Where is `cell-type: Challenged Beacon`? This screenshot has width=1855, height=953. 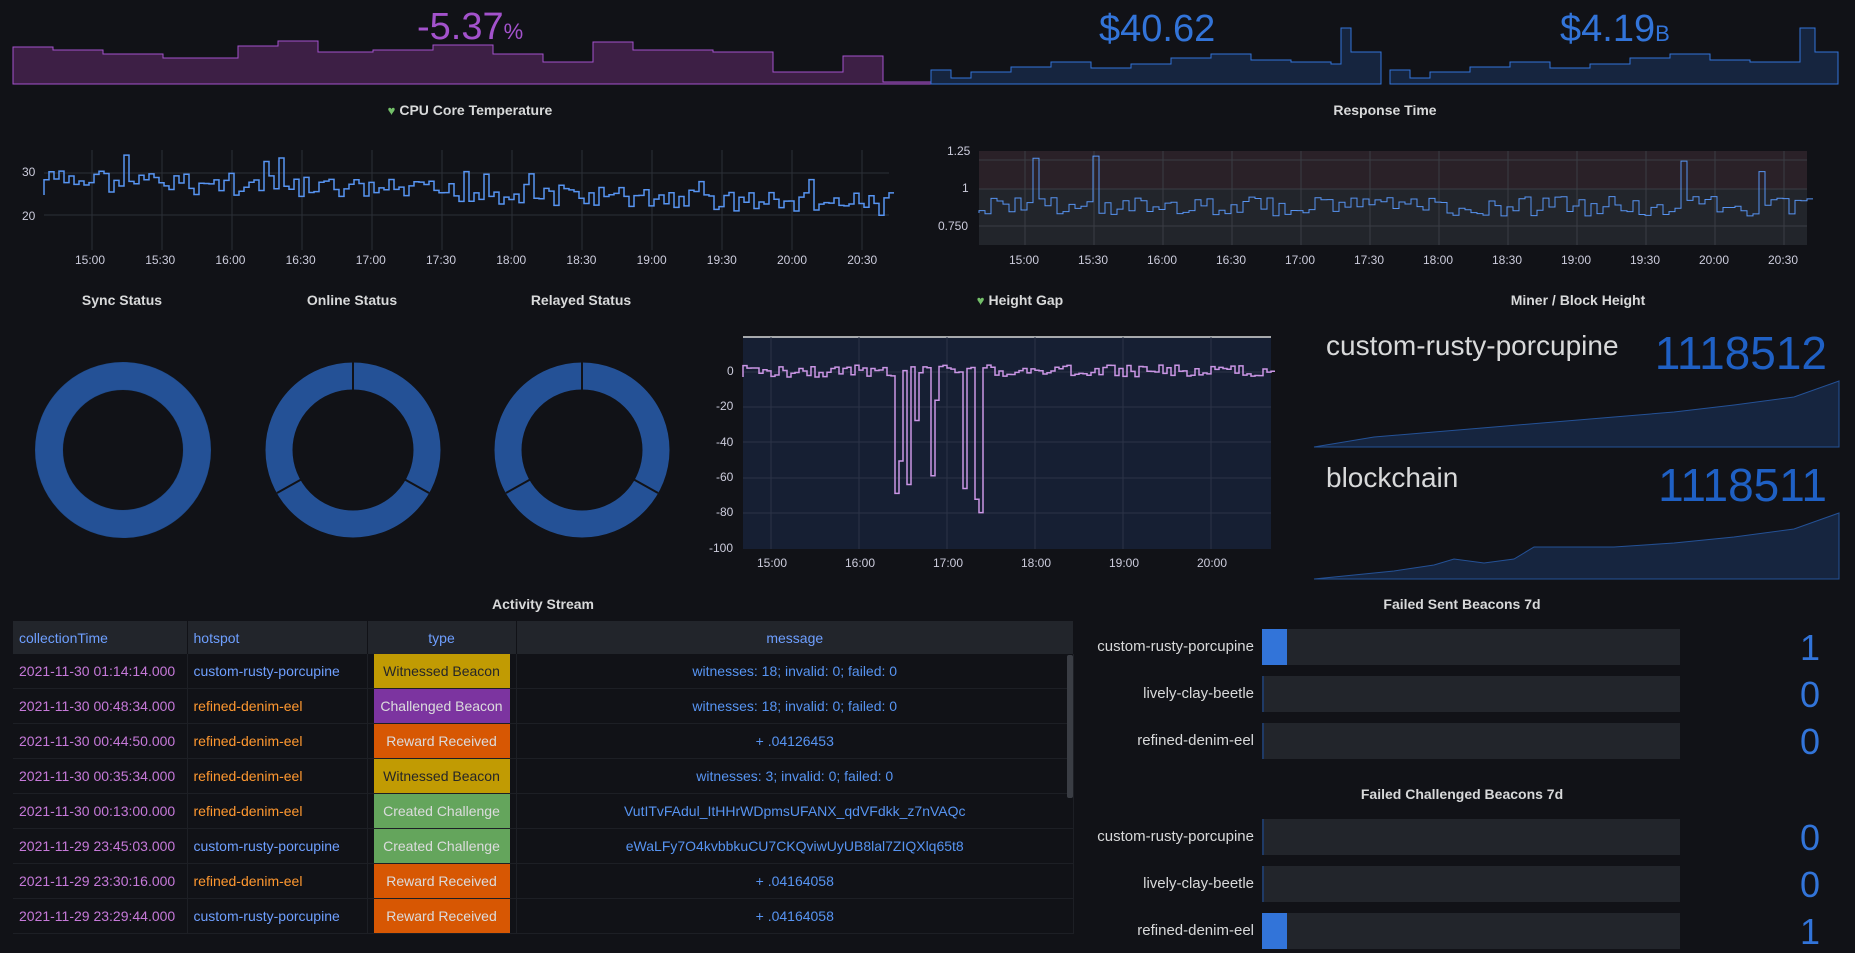 cell-type: Challenged Beacon is located at coordinates (442, 706).